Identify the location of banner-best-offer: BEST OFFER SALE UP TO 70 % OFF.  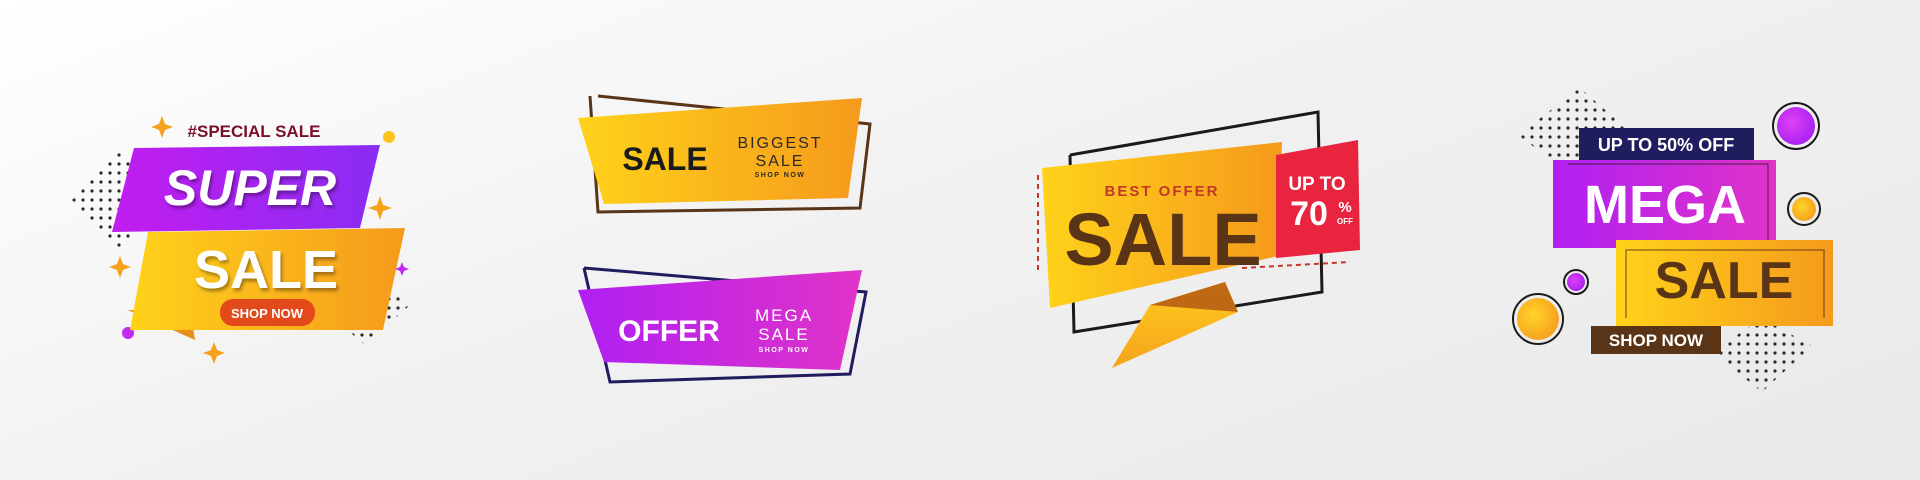
(1198, 239).